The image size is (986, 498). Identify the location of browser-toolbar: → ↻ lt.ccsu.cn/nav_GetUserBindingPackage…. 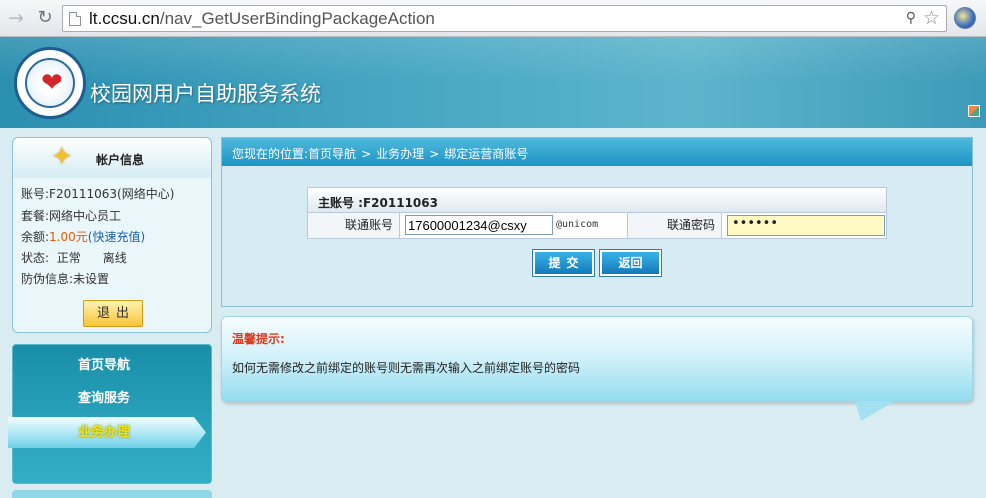
(493, 18).